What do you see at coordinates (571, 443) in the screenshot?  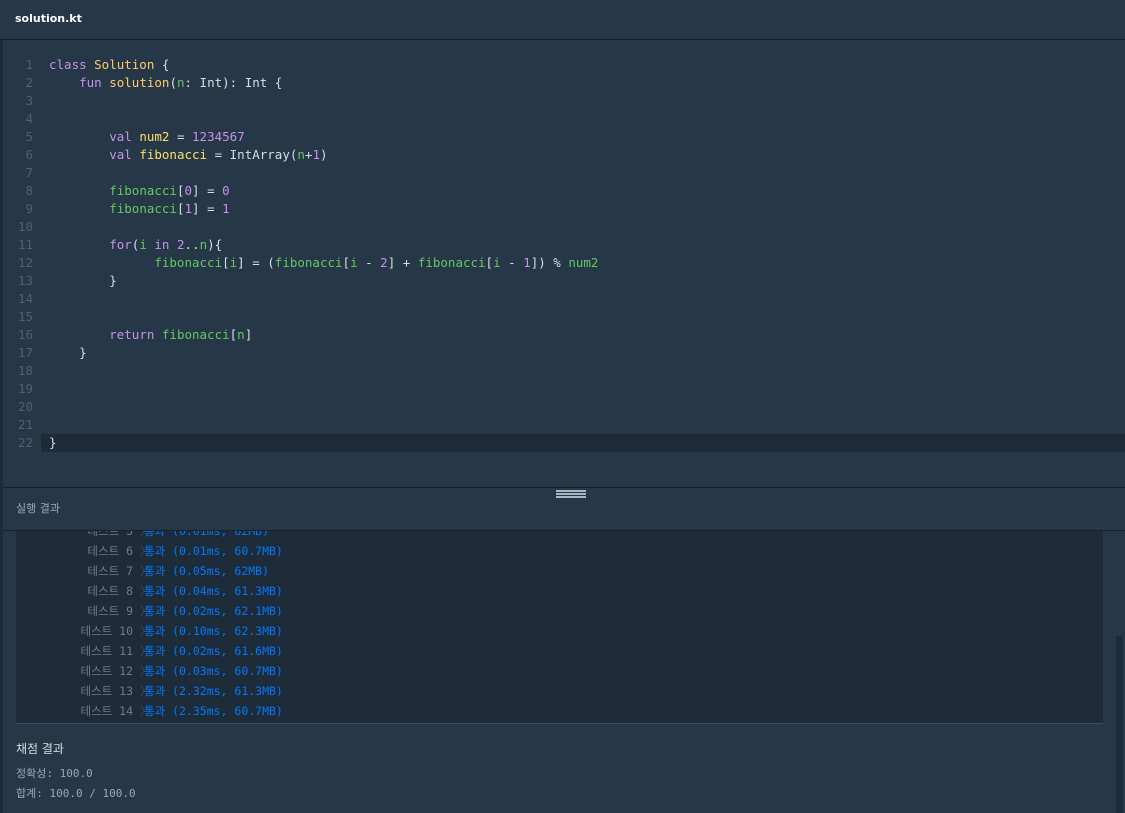 I see `code-line: 22}` at bounding box center [571, 443].